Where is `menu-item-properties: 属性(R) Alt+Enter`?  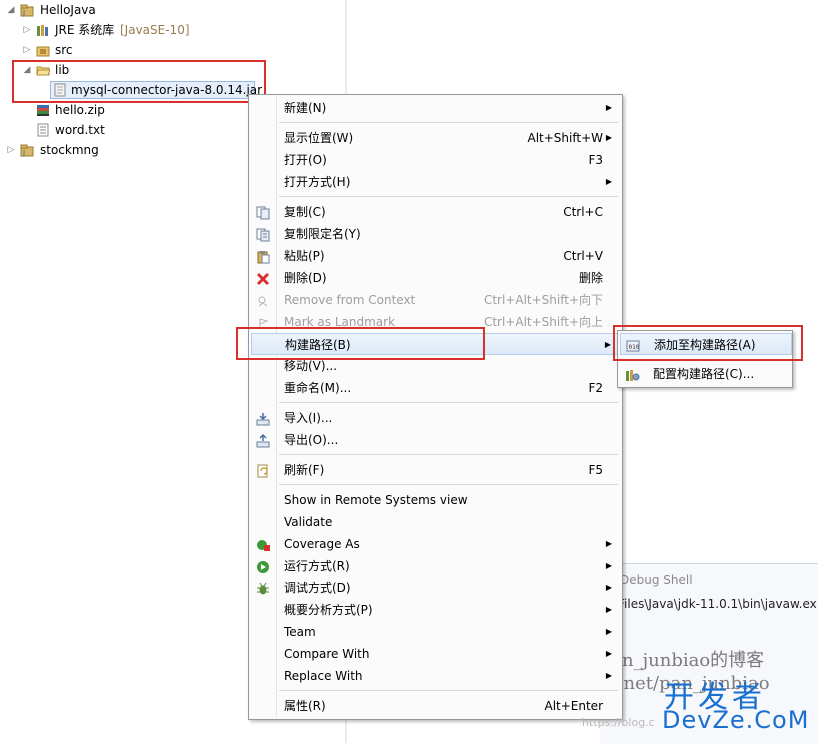 menu-item-properties: 属性(R) Alt+Enter is located at coordinates (435, 706).